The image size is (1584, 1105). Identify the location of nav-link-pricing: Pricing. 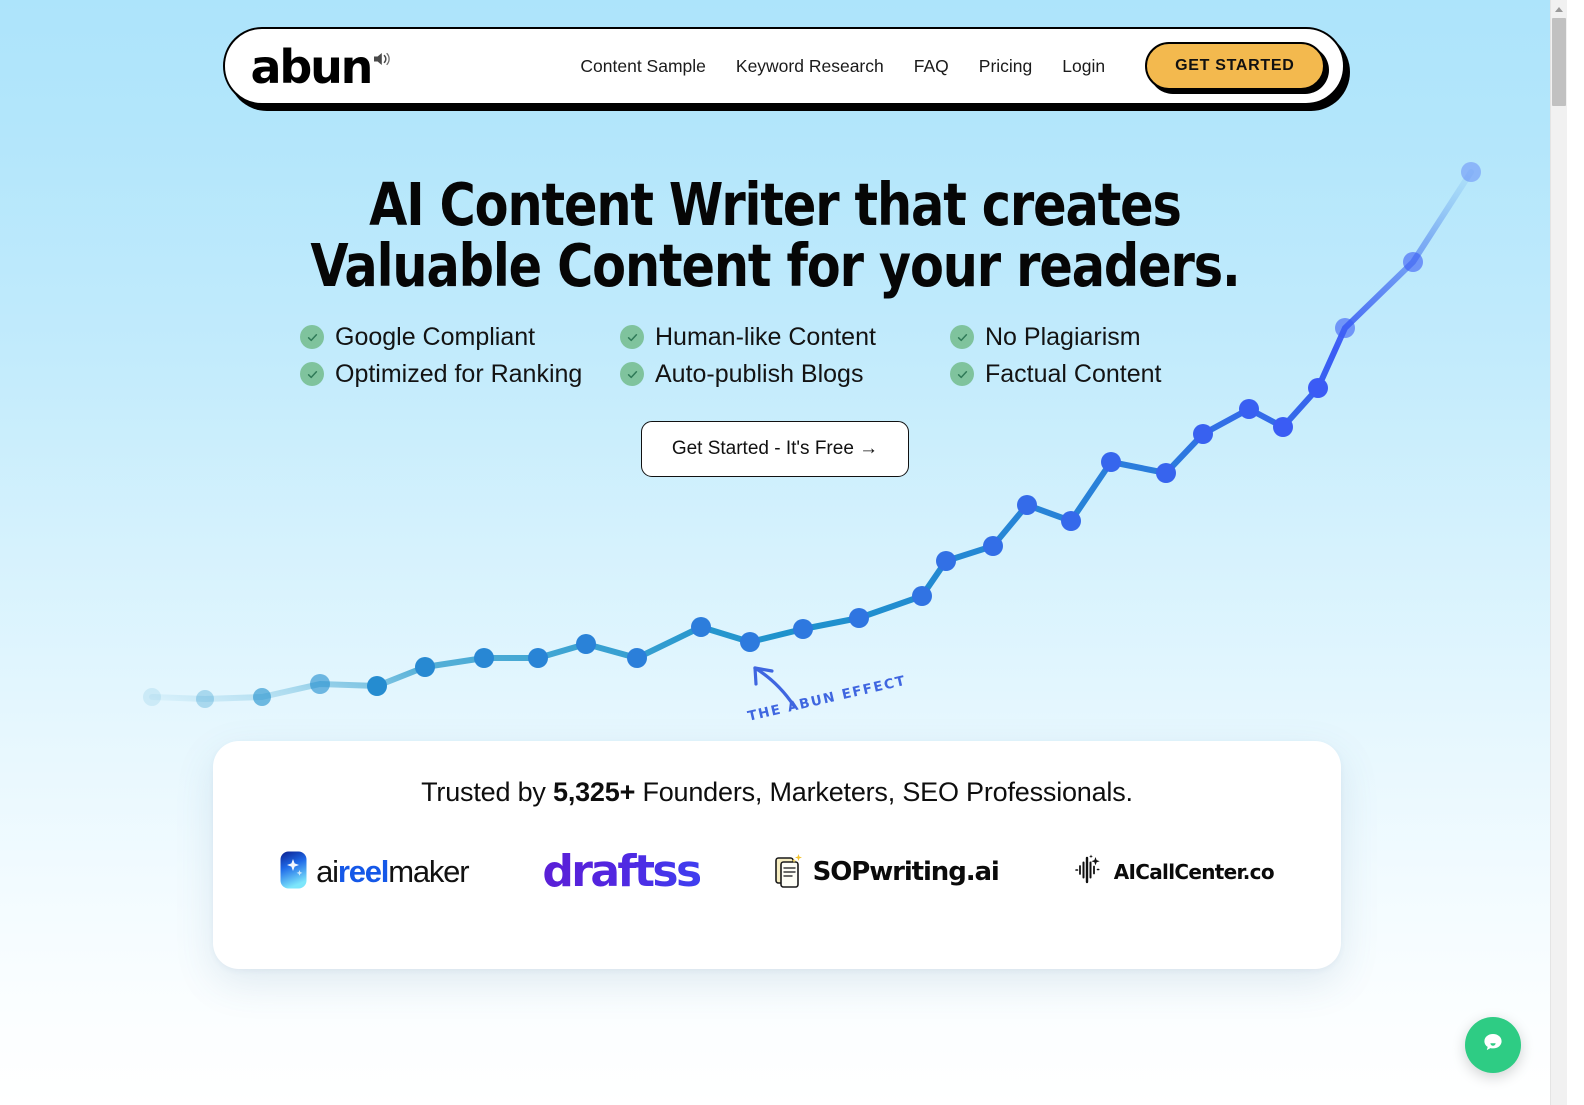
(1006, 66).